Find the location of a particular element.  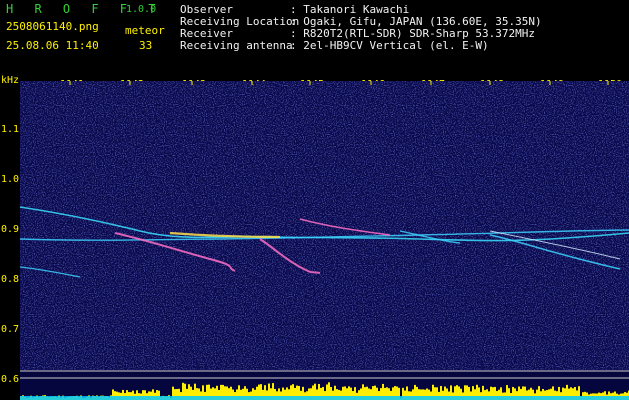

y-tick-label: 0.7 is located at coordinates (10, 329).